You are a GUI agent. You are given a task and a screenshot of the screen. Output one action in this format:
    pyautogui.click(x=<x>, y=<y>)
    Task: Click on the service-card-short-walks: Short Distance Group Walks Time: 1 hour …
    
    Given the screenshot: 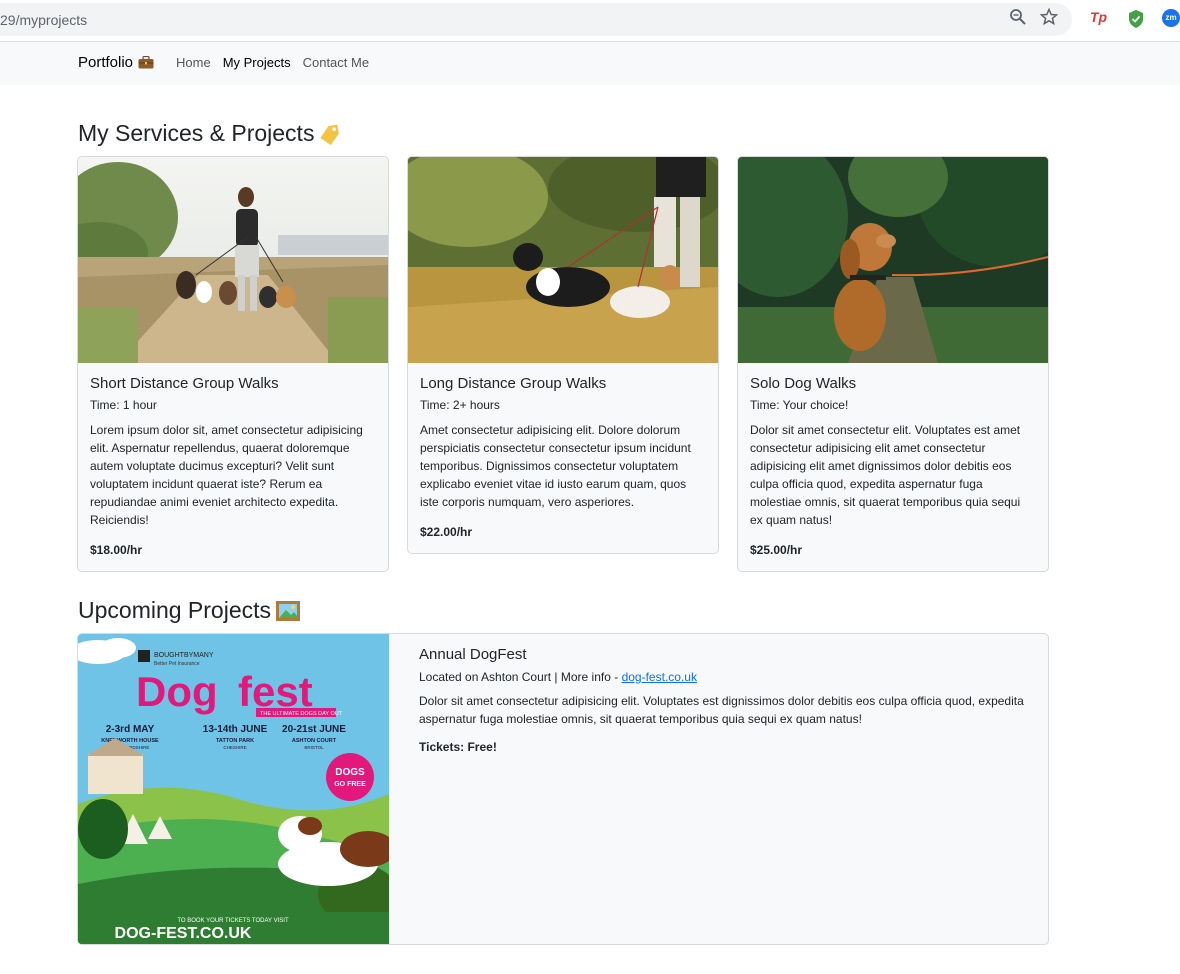 What is the action you would take?
    pyautogui.click(x=233, y=364)
    